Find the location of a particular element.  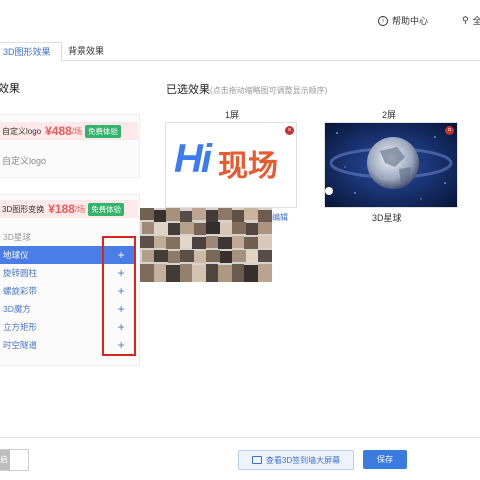

screen-1-label: 1屏 is located at coordinates (232, 115).